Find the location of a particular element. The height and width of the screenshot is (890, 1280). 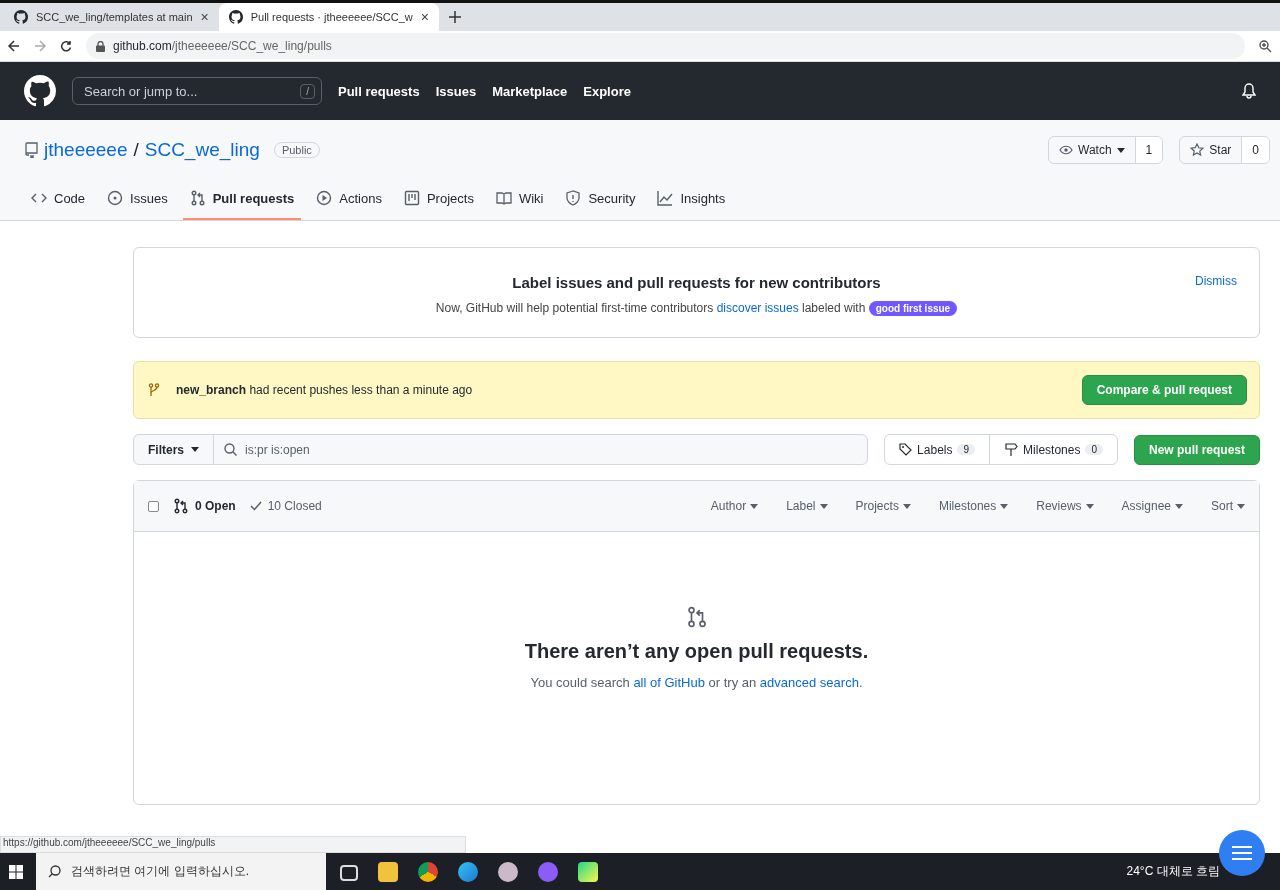

repo-tab: Code is located at coordinates (58, 200).